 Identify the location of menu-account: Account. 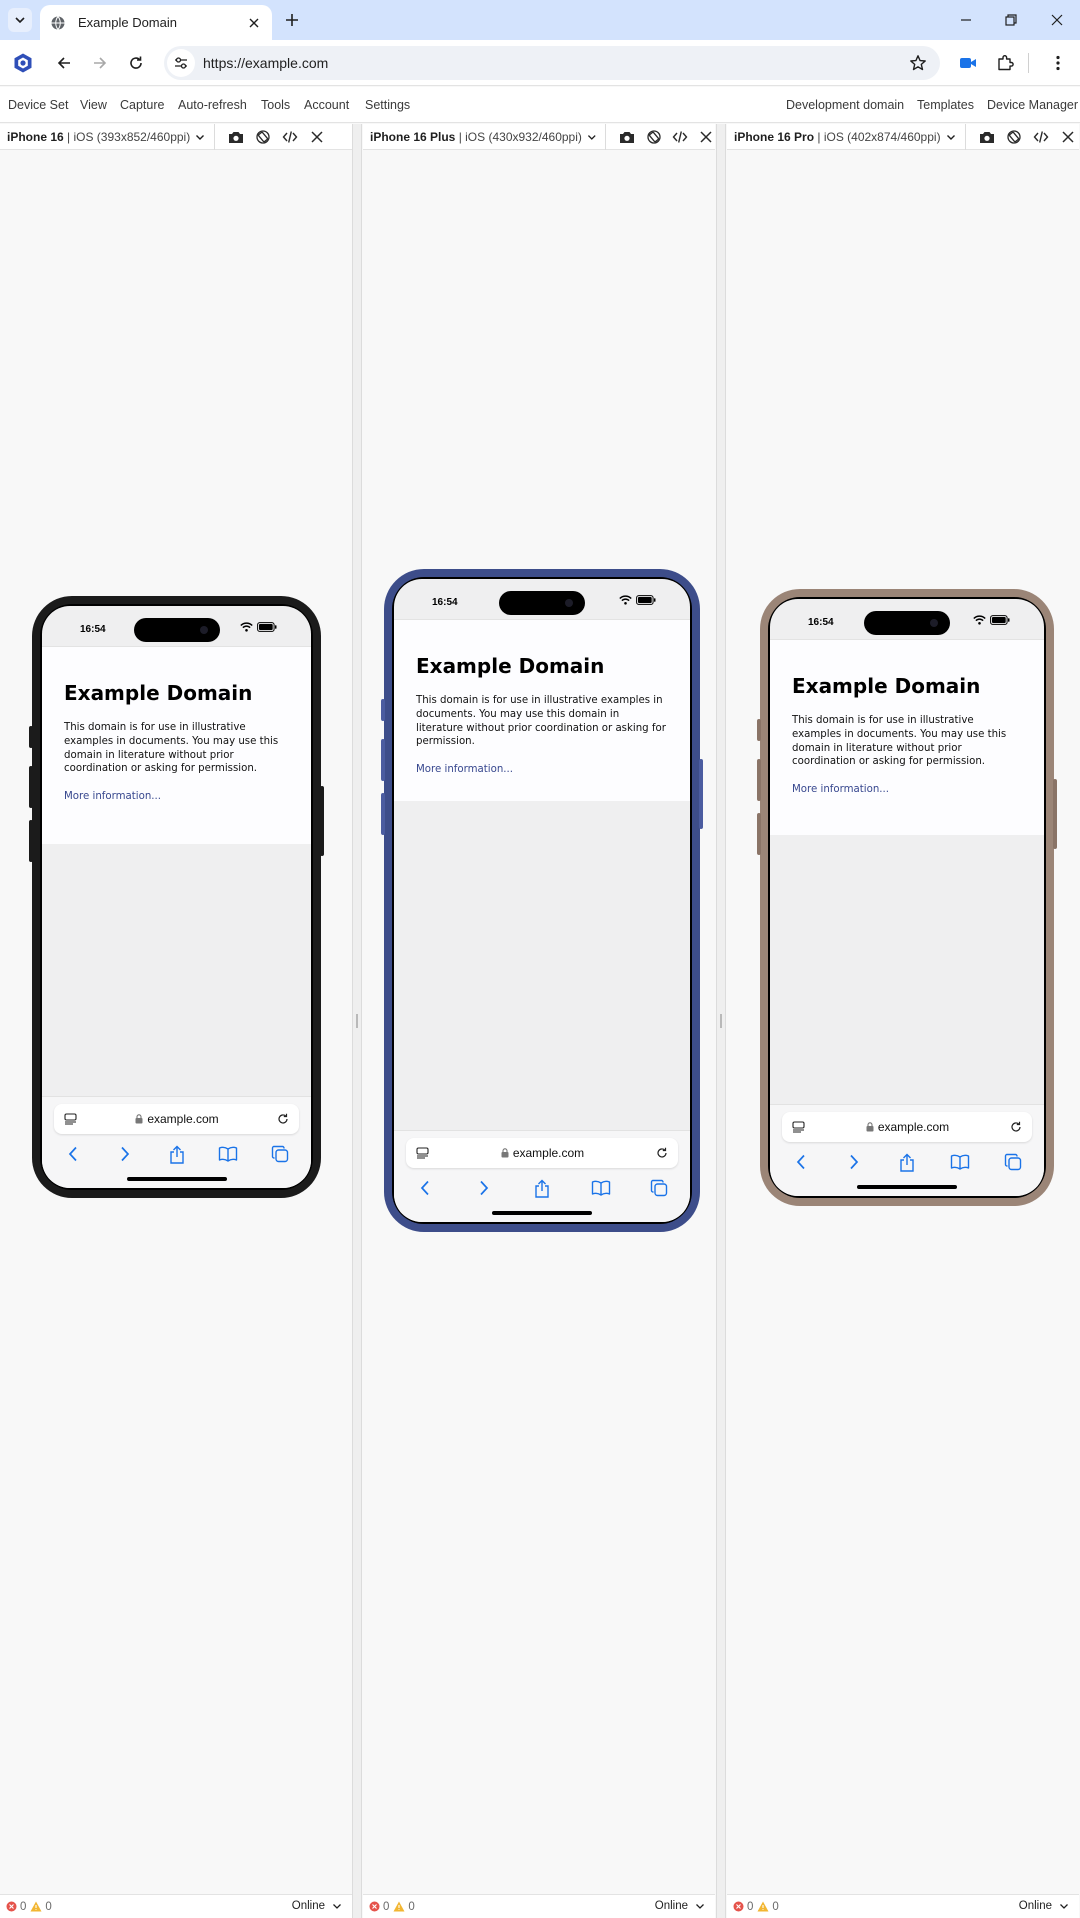
(326, 105).